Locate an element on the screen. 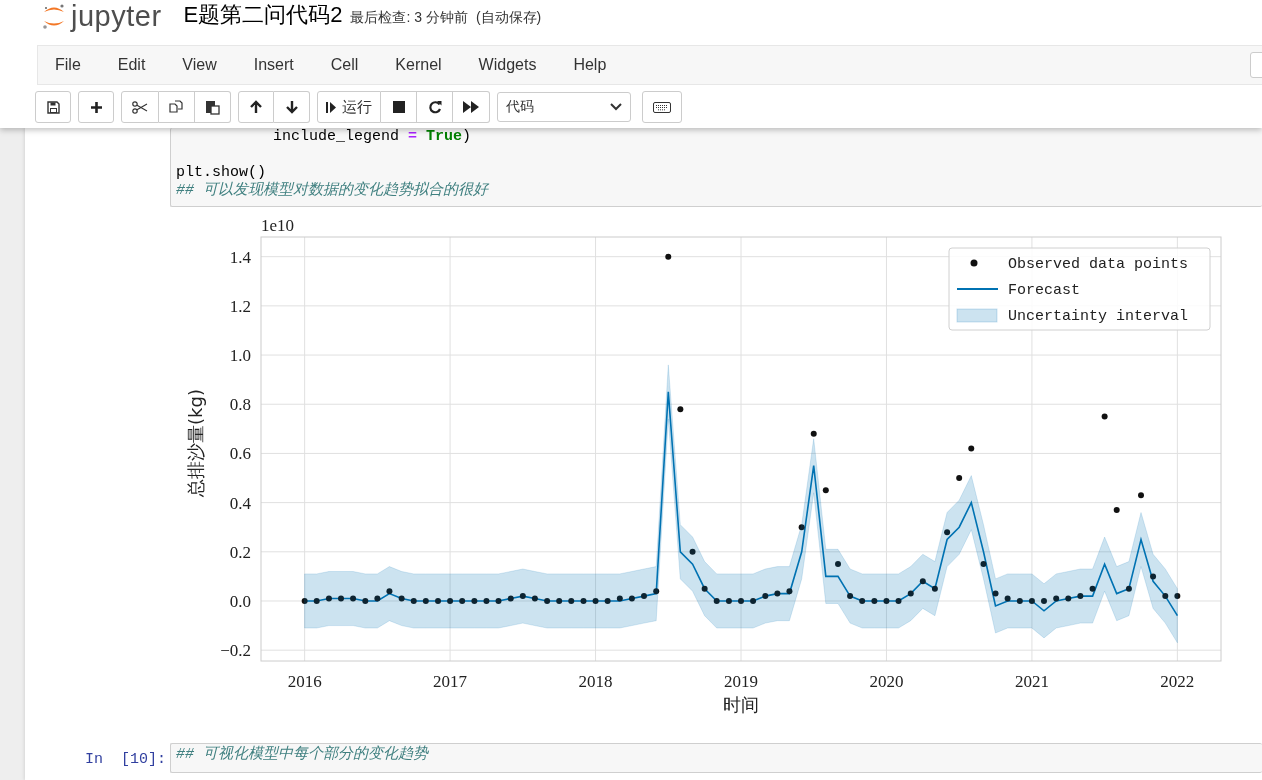 Image resolution: width=1262 pixels, height=780 pixels. save-button is located at coordinates (53, 107).